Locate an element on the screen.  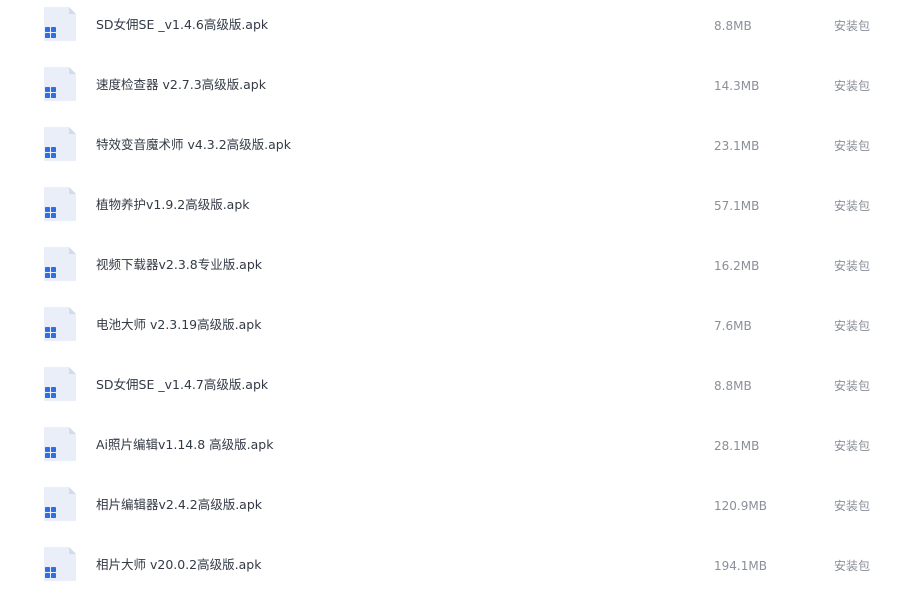
file-size: 7.6MB is located at coordinates (733, 326).